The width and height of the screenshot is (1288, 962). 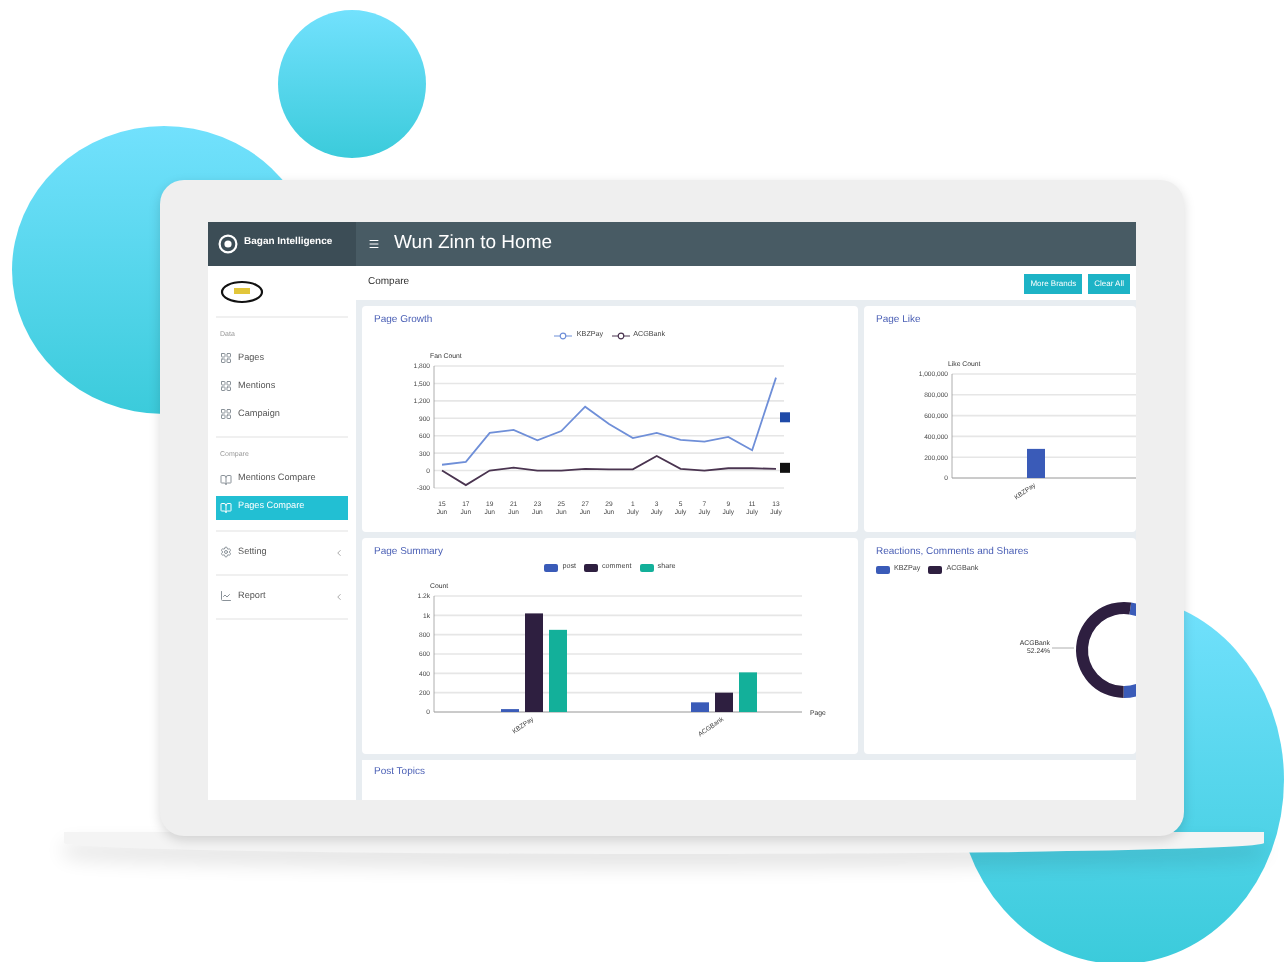 What do you see at coordinates (226, 596) in the screenshot?
I see `line-chart-icon` at bounding box center [226, 596].